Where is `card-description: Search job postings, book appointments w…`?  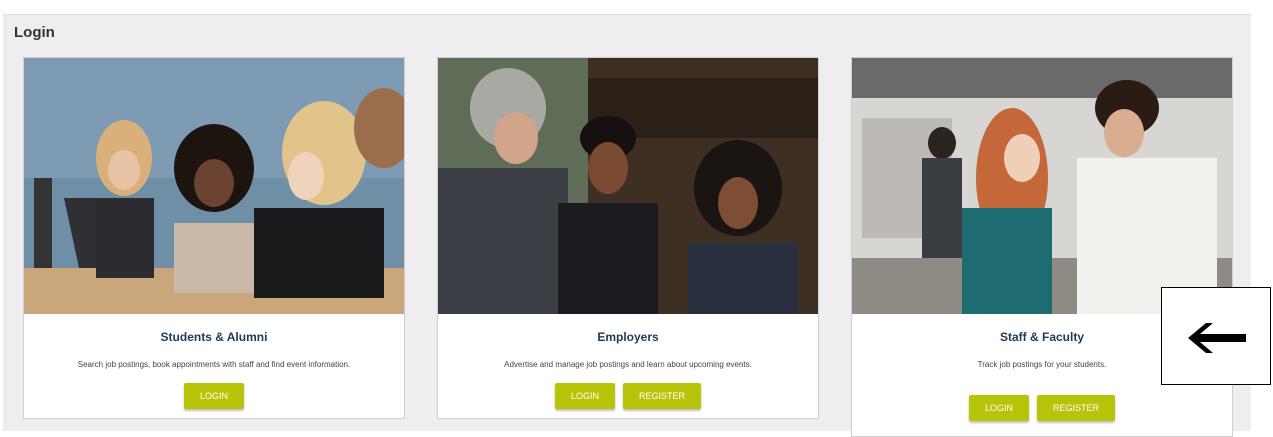
card-description: Search job postings, book appointments w… is located at coordinates (214, 364).